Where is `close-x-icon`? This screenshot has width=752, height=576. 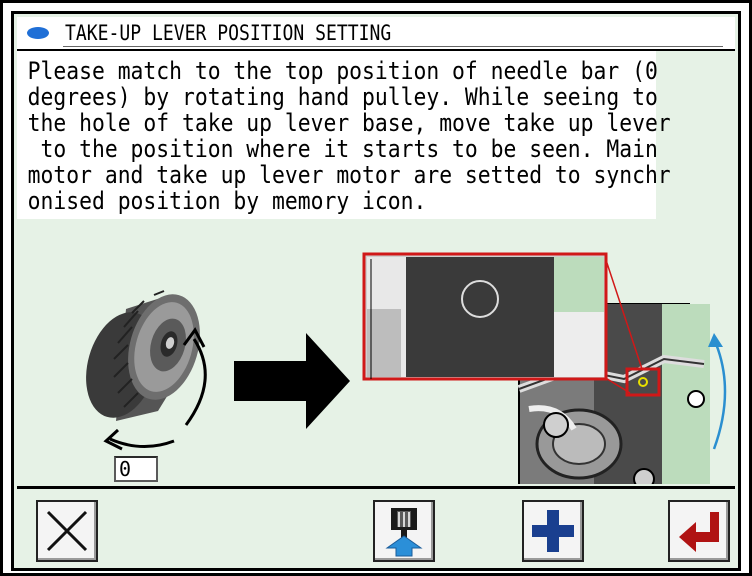 close-x-icon is located at coordinates (67, 531).